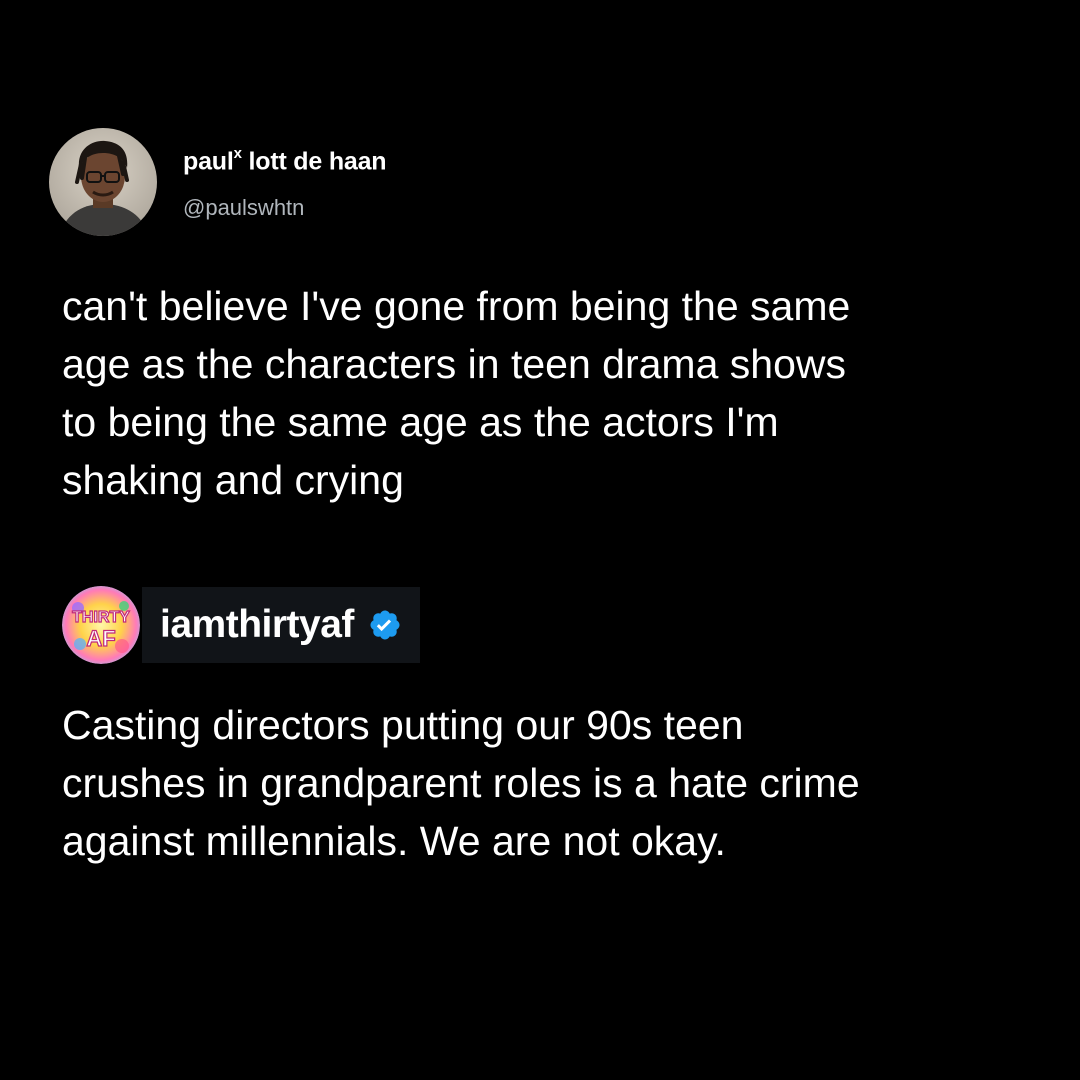 The image size is (1080, 1080). I want to click on account-avatar: THIRTY AF, so click(101, 625).